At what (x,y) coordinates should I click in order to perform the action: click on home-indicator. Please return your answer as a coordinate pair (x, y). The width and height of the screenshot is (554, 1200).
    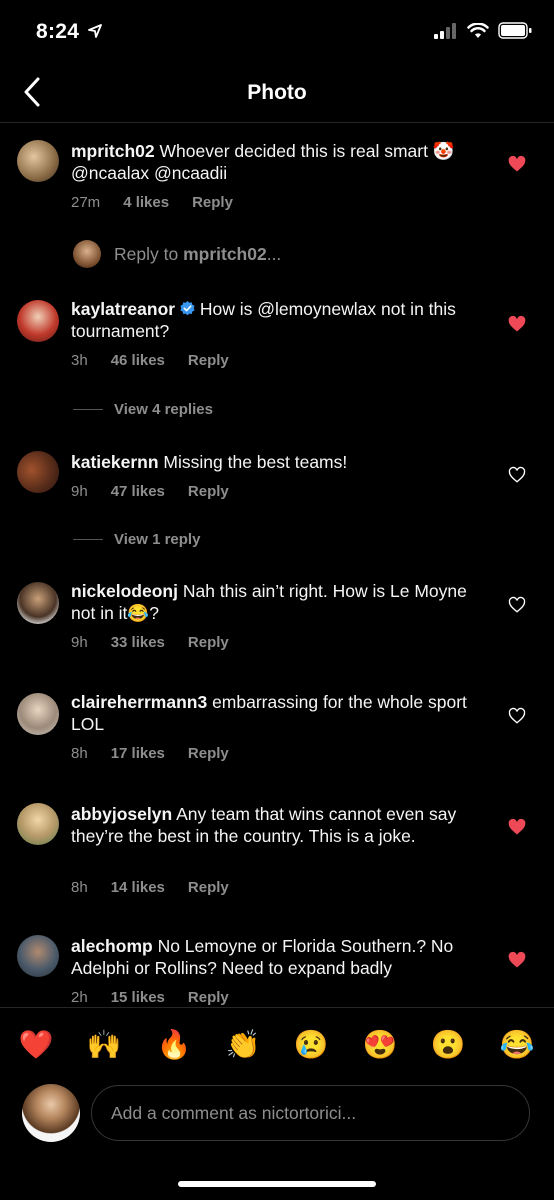
    Looking at the image, I should click on (277, 1184).